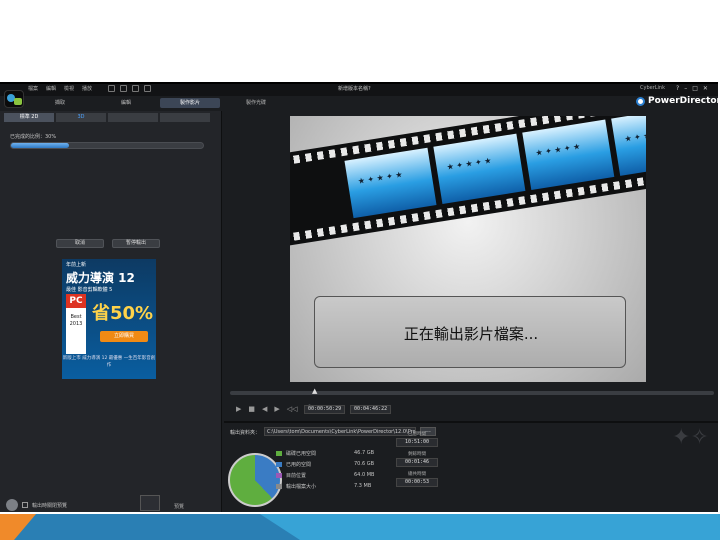 The image size is (720, 540). I want to click on legend-item: 已用的空間 70.6 GB, so click(326, 465).